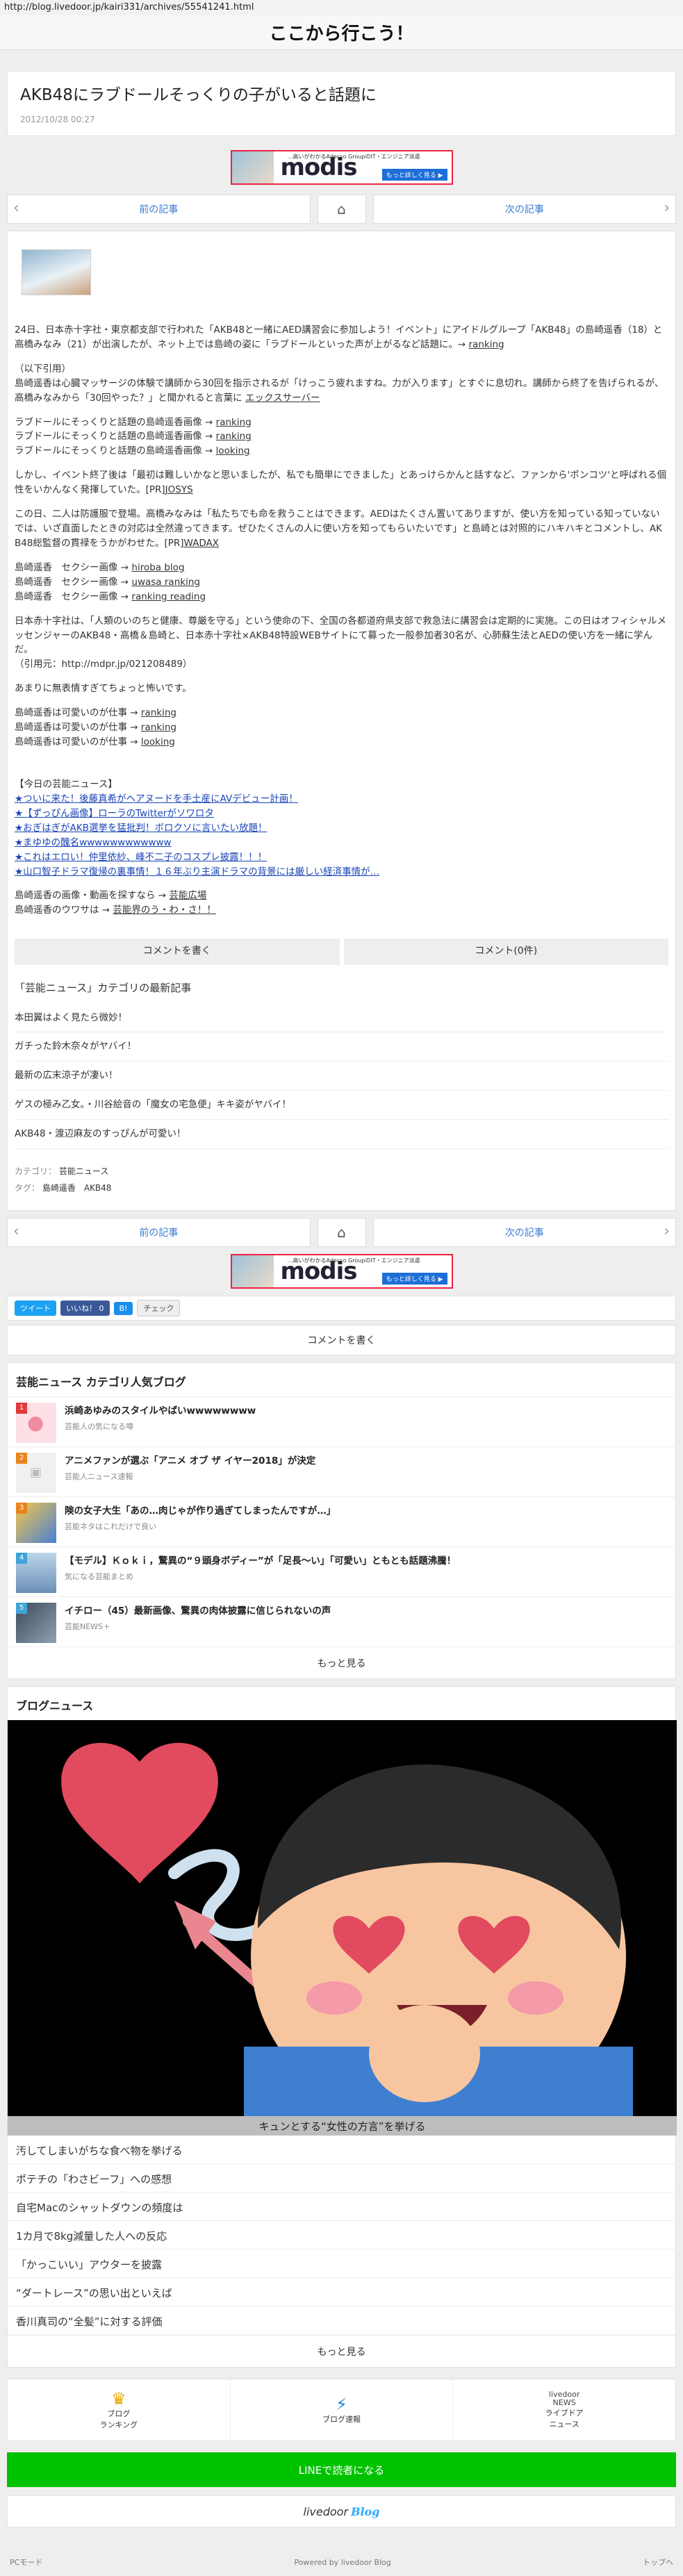  Describe the element at coordinates (119, 2410) in the screenshot. I see `blog-ranking-link: ♛ ブログ ランキング` at that location.